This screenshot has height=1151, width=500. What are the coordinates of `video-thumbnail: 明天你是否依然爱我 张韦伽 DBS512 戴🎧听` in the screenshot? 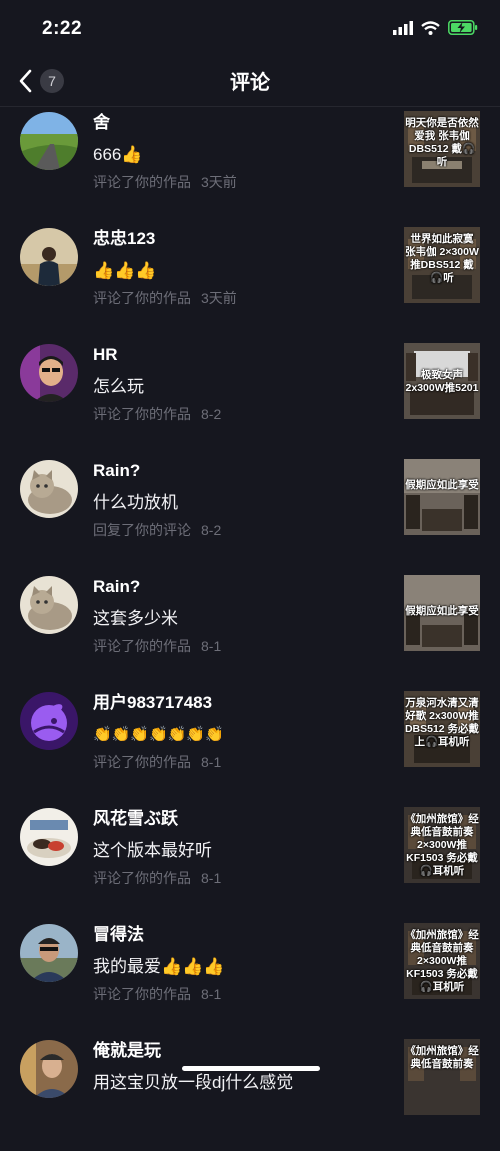 It's located at (442, 149).